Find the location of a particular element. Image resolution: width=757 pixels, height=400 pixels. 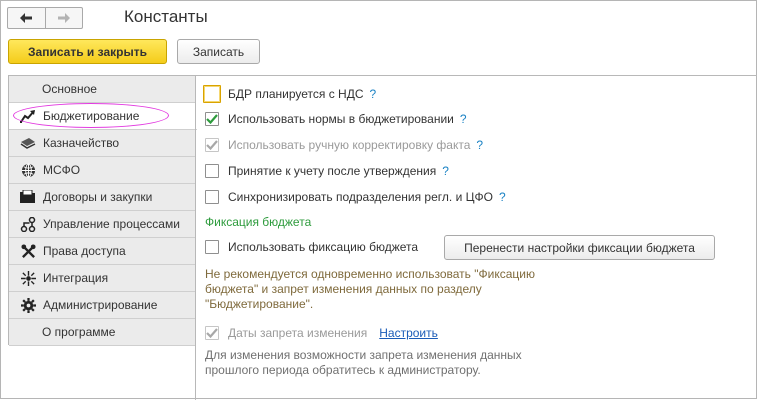

sidebar-item-about: О программе is located at coordinates (102, 332).